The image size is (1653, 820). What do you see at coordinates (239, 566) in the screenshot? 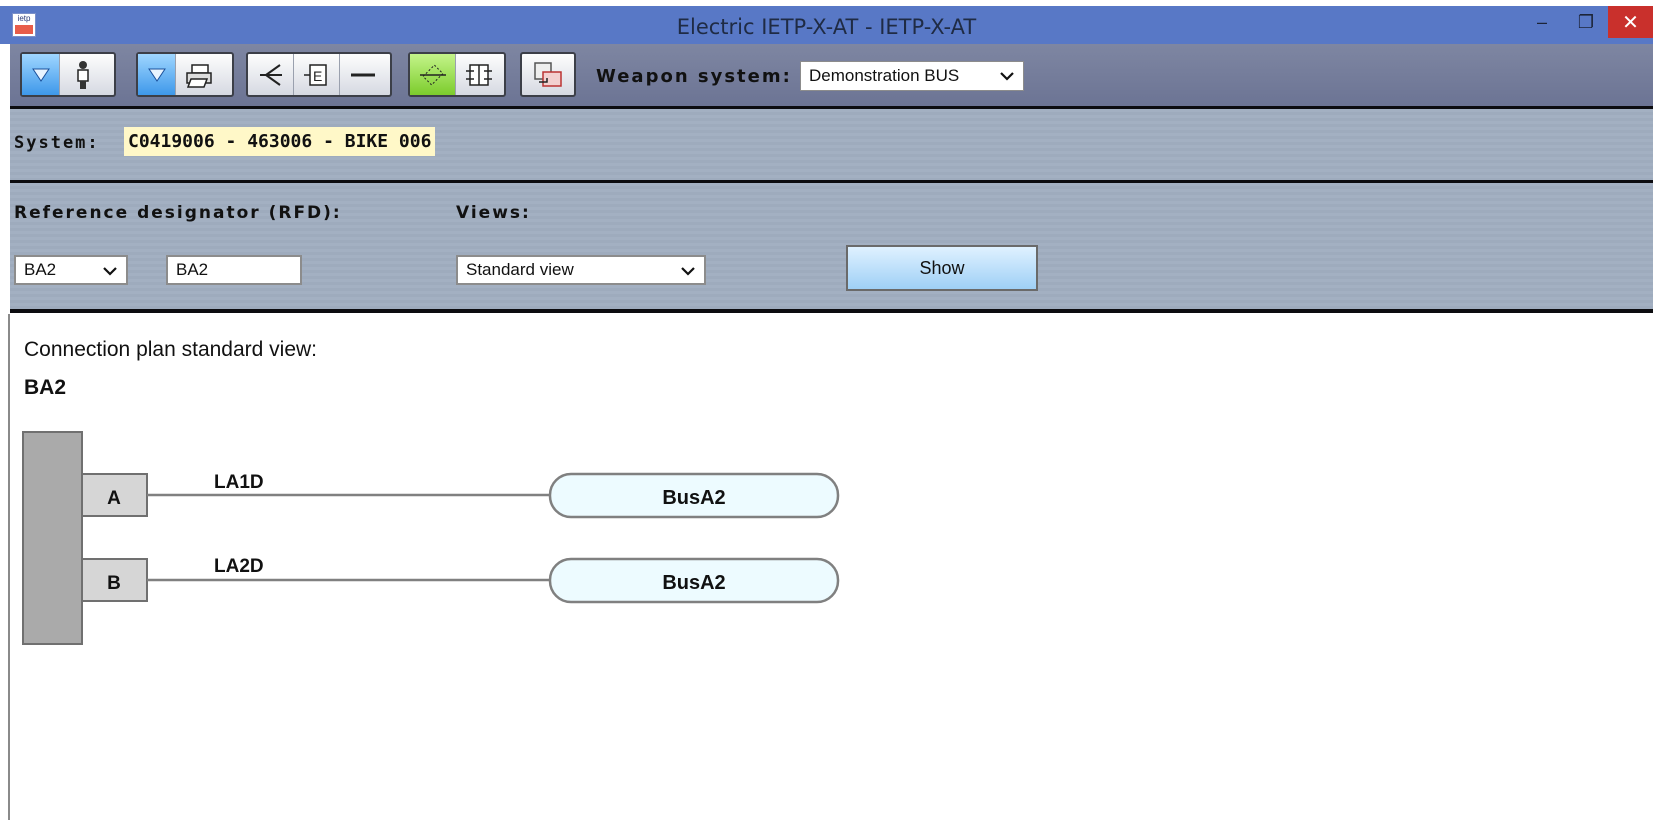
I see `wire-label: LA2D` at bounding box center [239, 566].